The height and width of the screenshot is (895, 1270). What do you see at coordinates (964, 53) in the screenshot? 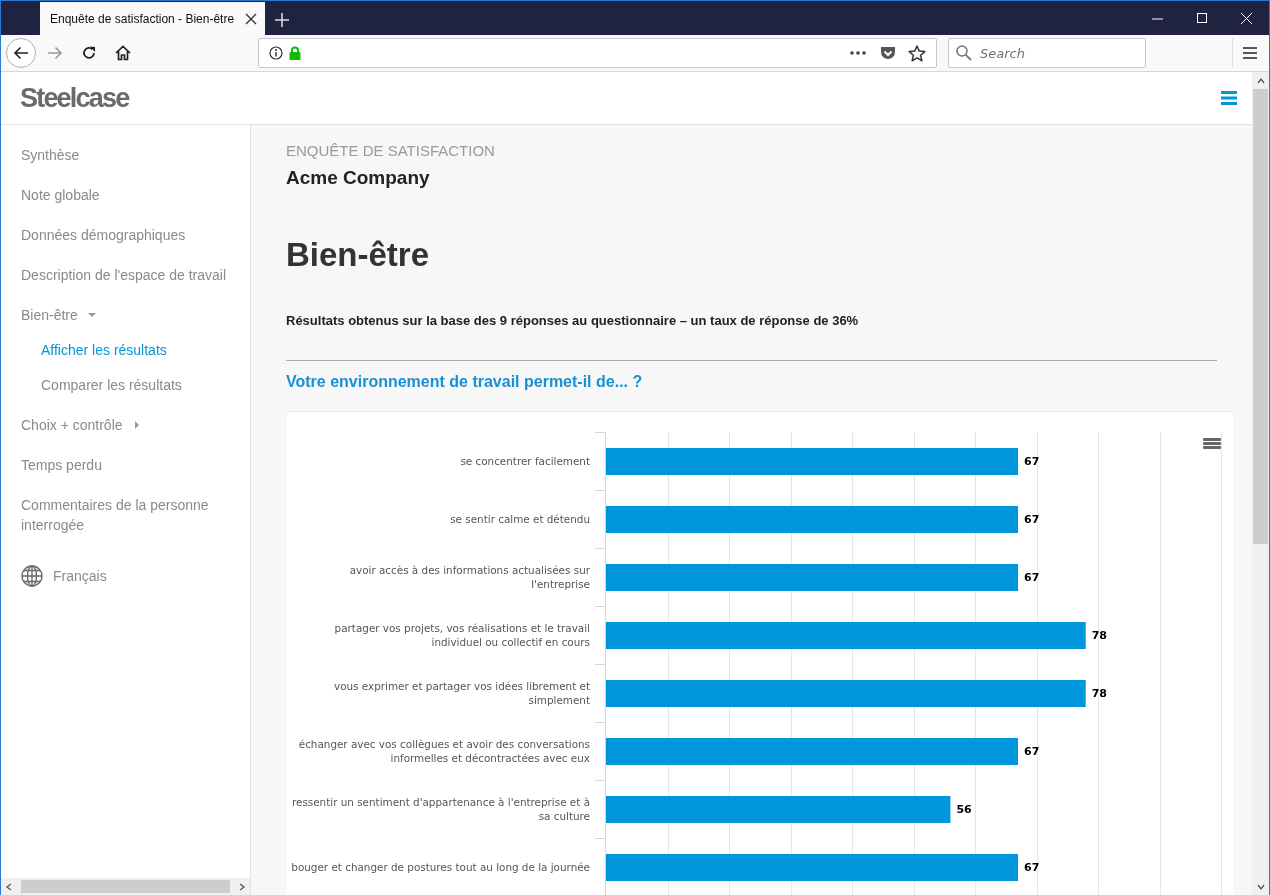
I see `search-icon` at bounding box center [964, 53].